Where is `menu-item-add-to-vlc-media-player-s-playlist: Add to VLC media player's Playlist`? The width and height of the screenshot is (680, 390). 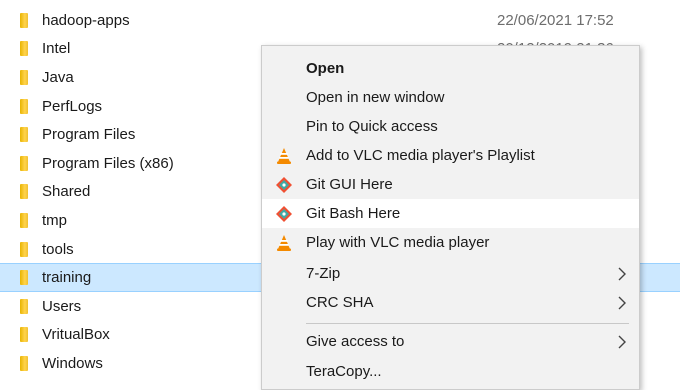 menu-item-add-to-vlc-media-player-s-playlist: Add to VLC media player's Playlist is located at coordinates (450, 155).